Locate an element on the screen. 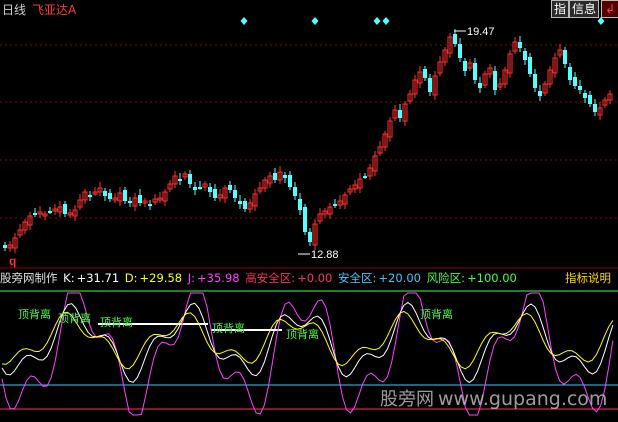 The height and width of the screenshot is (422, 618). indicator-title: 股旁网制作 is located at coordinates (29, 278).